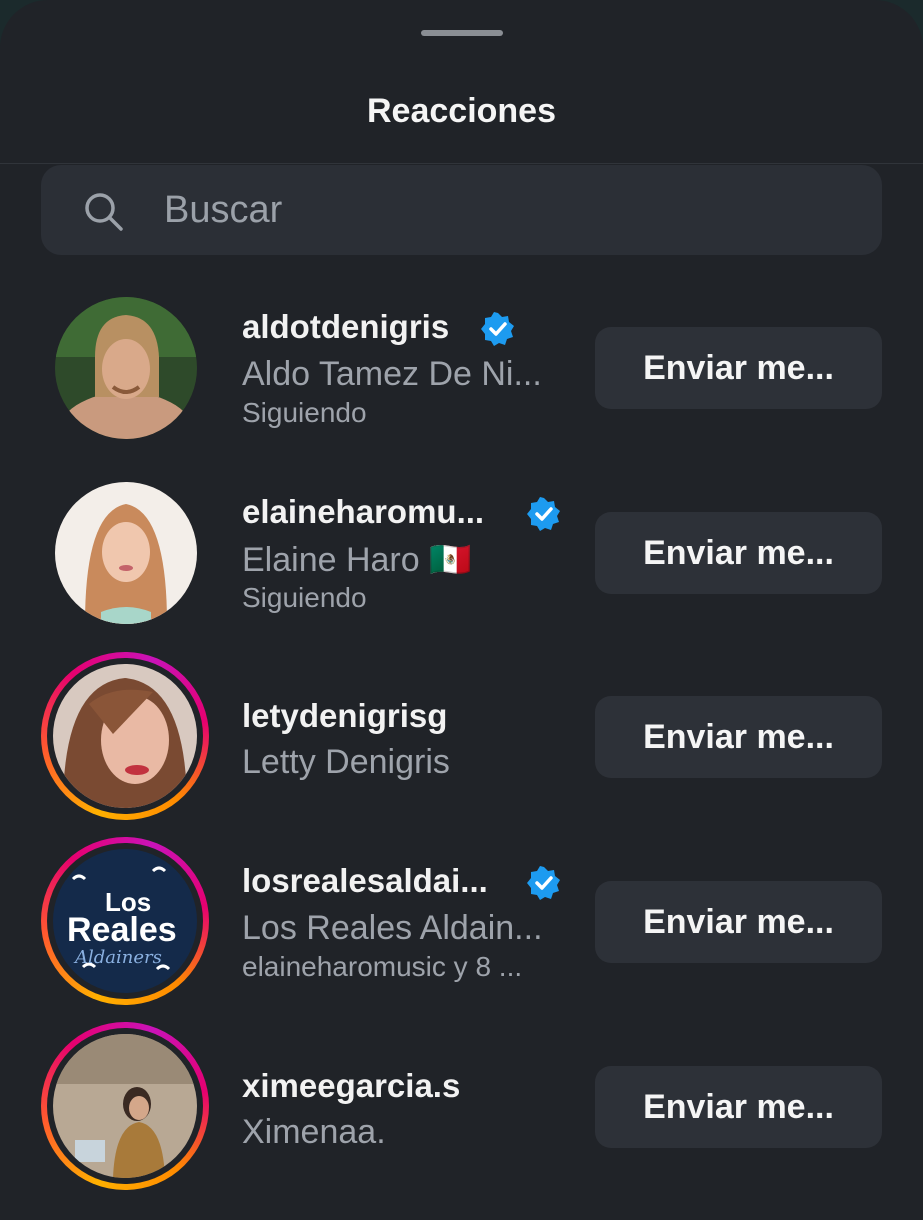 This screenshot has width=923, height=1220. Describe the element at coordinates (461, 163) in the screenshot. I see `header-divider` at that location.